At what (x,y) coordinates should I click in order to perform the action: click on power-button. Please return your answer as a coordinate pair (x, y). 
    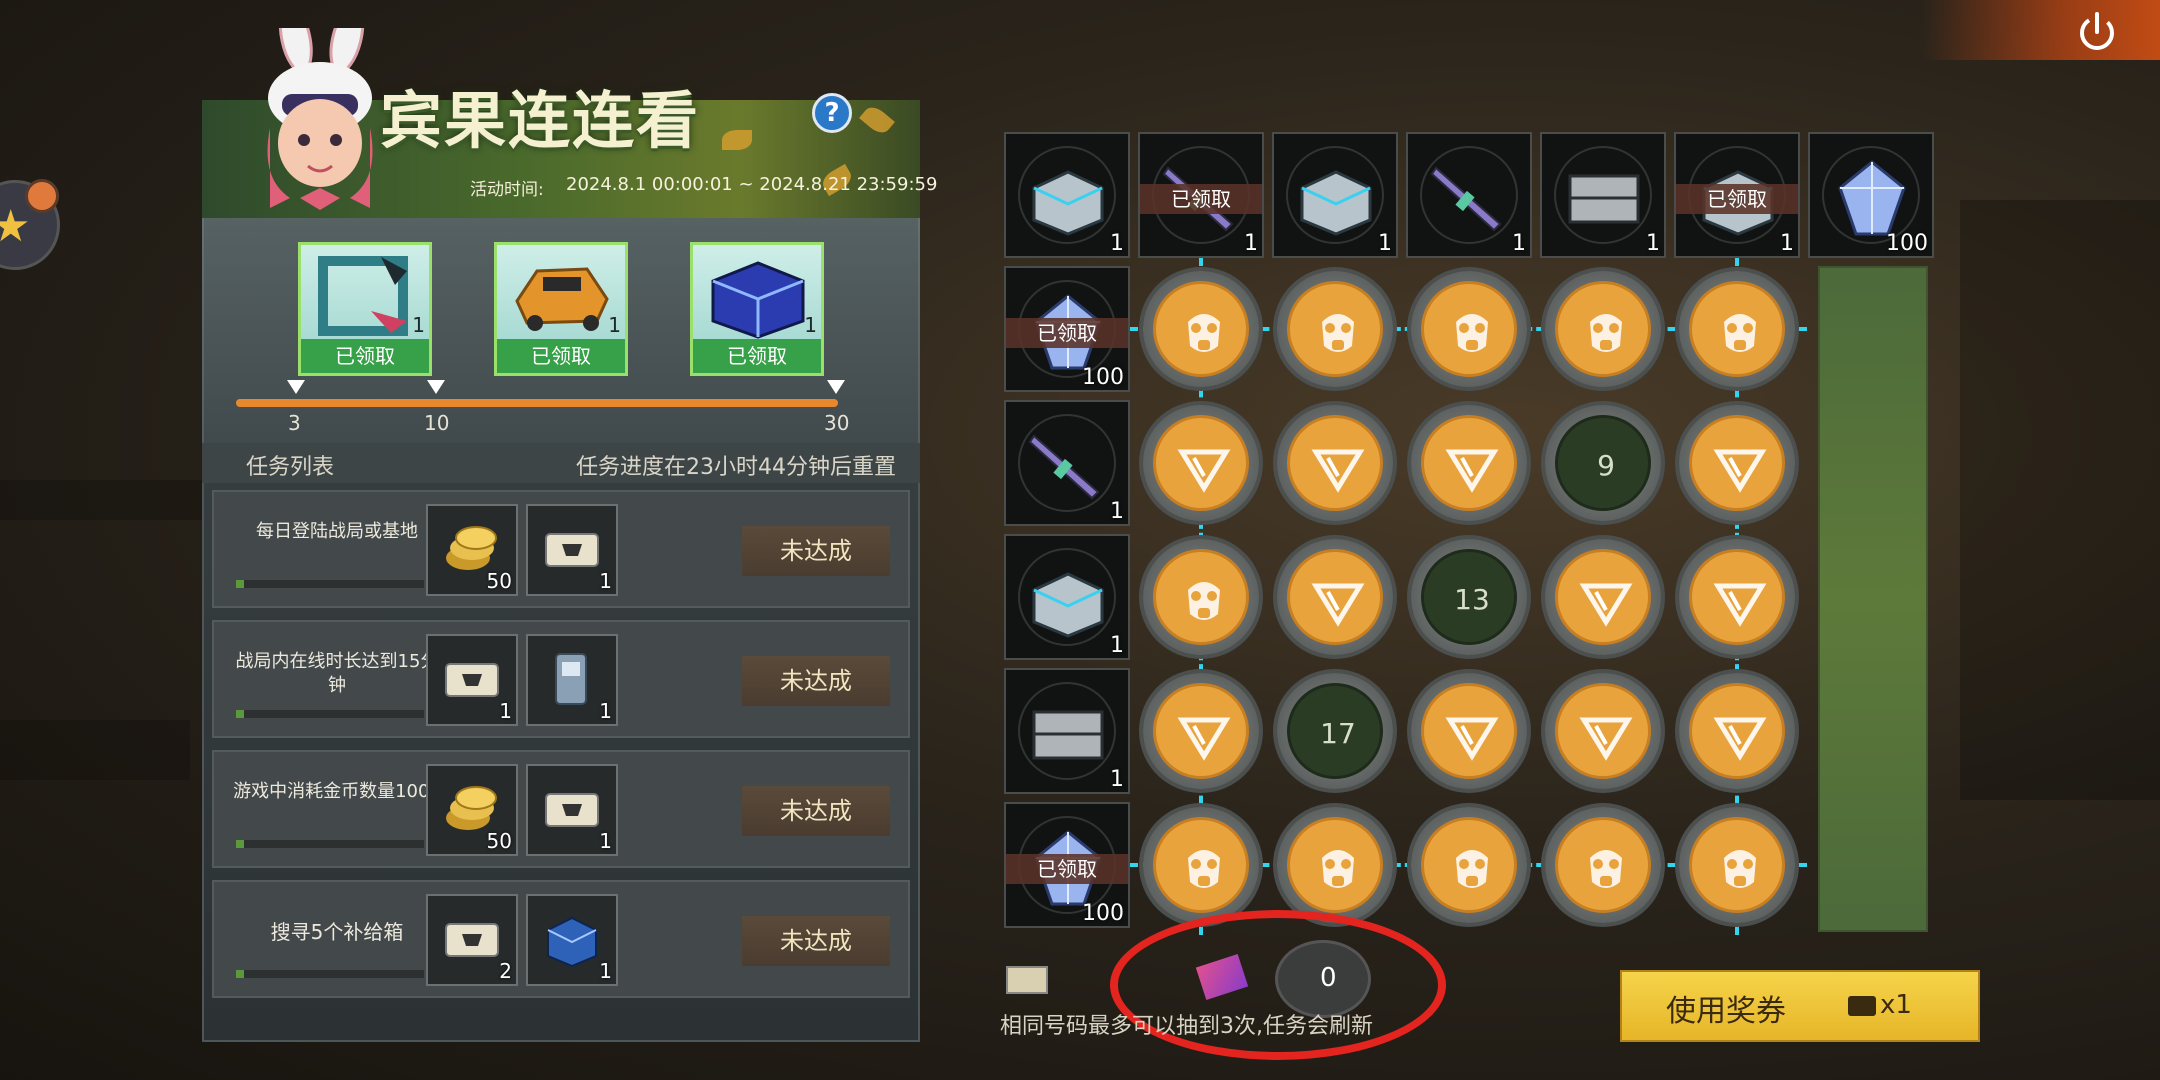
    Looking at the image, I should click on (2040, 30).